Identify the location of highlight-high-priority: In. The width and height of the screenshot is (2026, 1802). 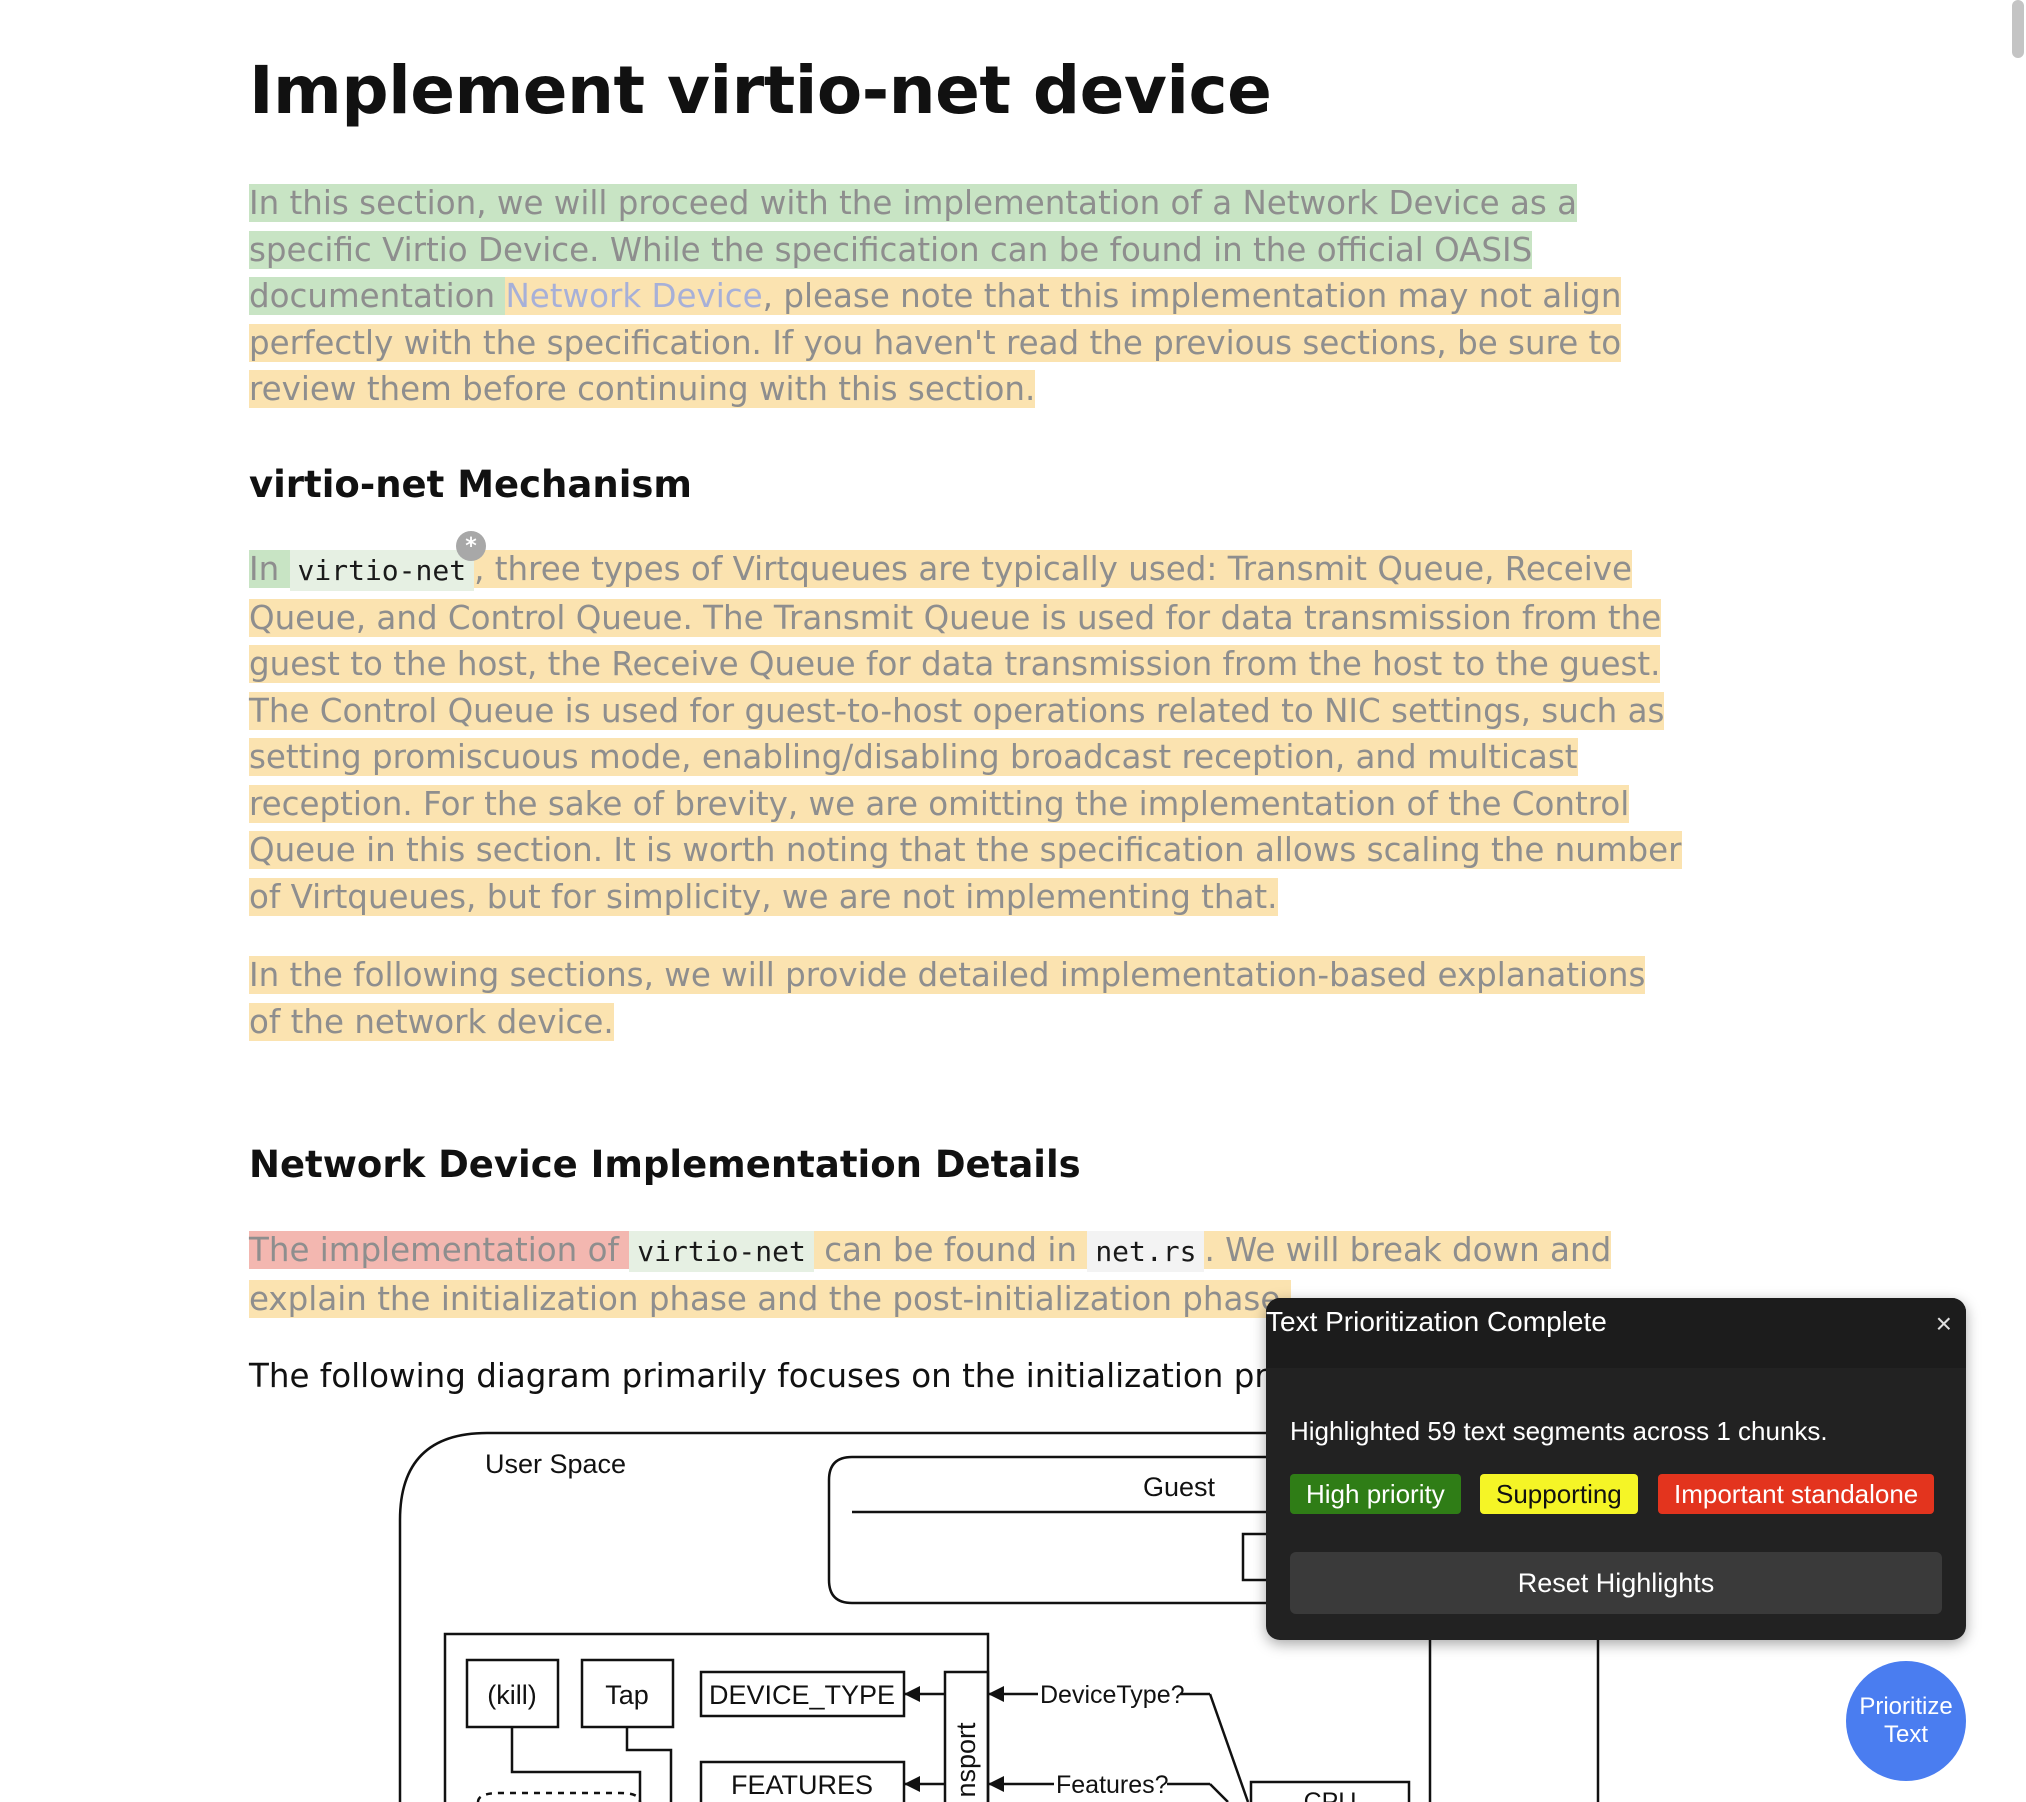
(269, 569).